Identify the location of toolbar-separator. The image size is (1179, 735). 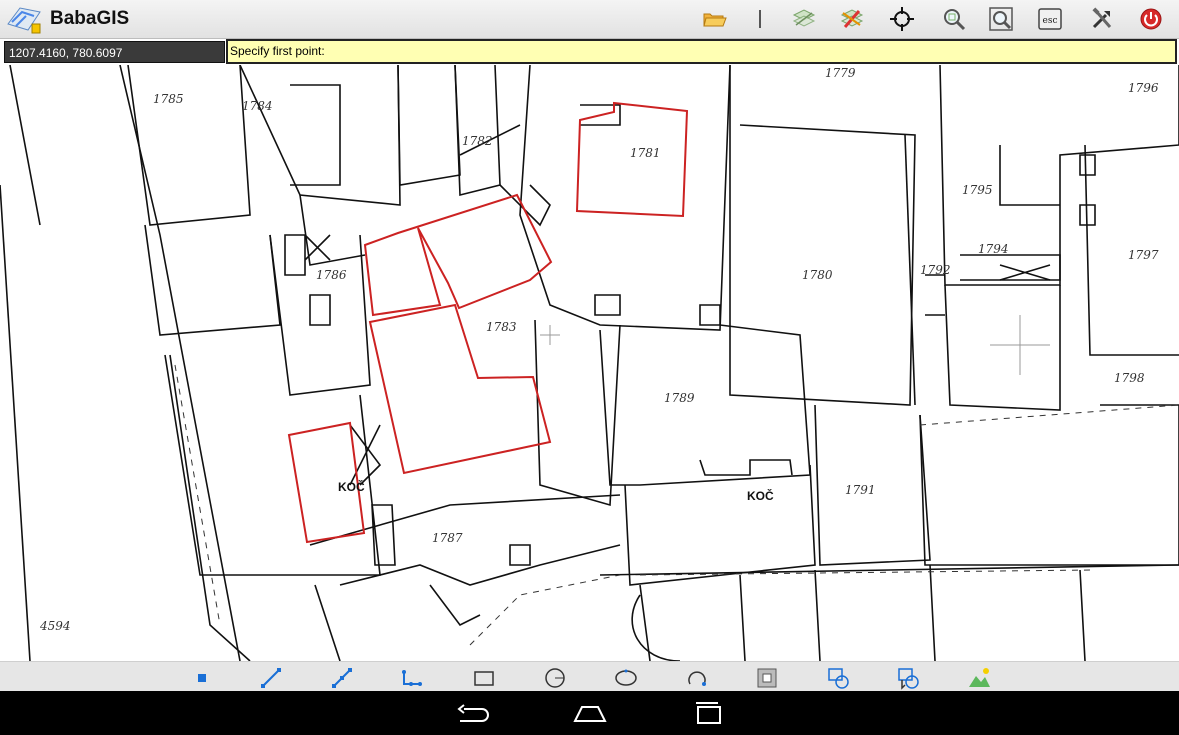
(760, 19).